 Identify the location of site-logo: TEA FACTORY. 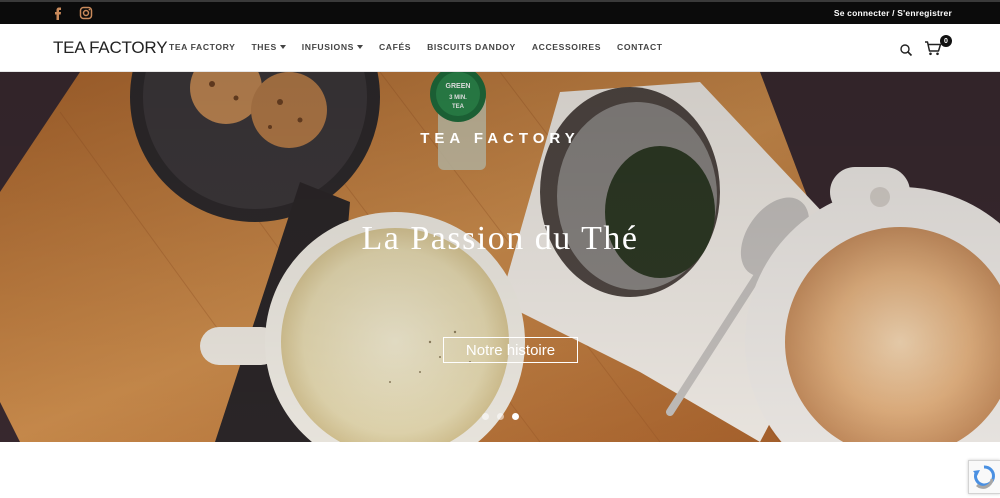
(110, 48).